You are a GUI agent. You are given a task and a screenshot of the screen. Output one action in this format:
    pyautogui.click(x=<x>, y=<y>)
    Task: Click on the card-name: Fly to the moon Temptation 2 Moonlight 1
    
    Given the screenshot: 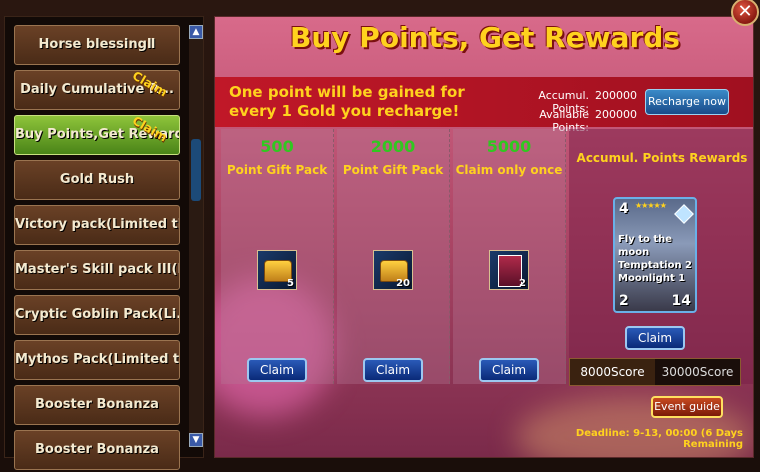 What is the action you would take?
    pyautogui.click(x=655, y=259)
    